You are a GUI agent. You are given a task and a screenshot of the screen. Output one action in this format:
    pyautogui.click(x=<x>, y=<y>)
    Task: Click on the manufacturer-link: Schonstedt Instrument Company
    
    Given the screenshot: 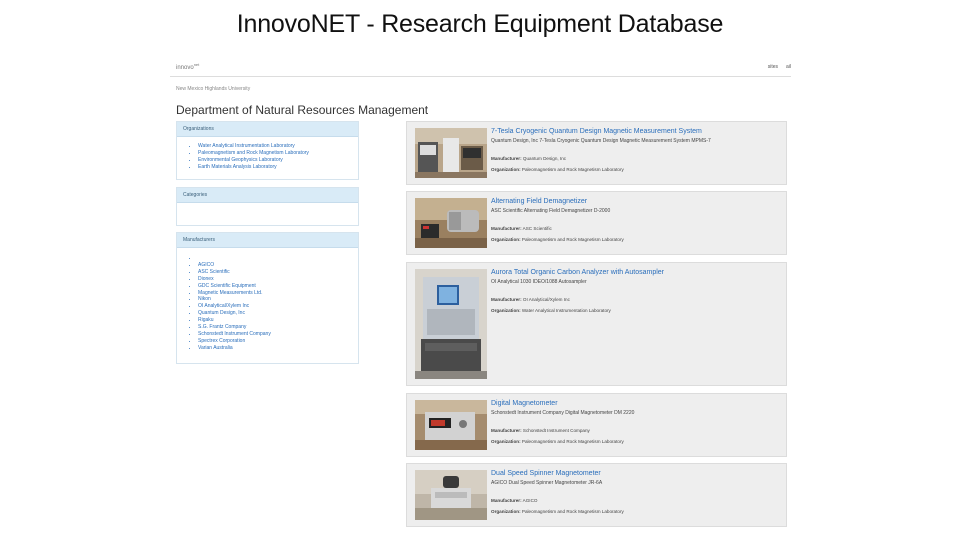 What is the action you would take?
    pyautogui.click(x=278, y=334)
    